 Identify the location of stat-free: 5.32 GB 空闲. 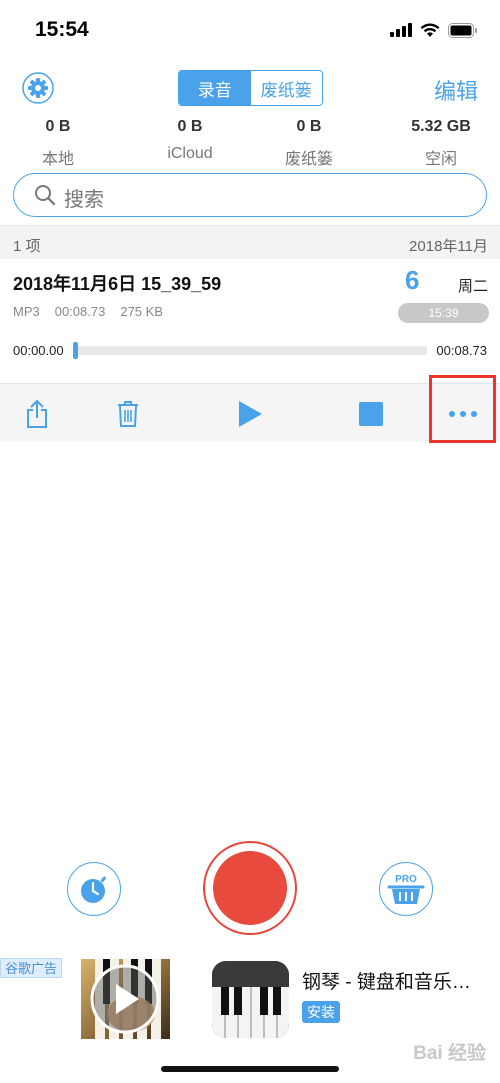
(441, 143).